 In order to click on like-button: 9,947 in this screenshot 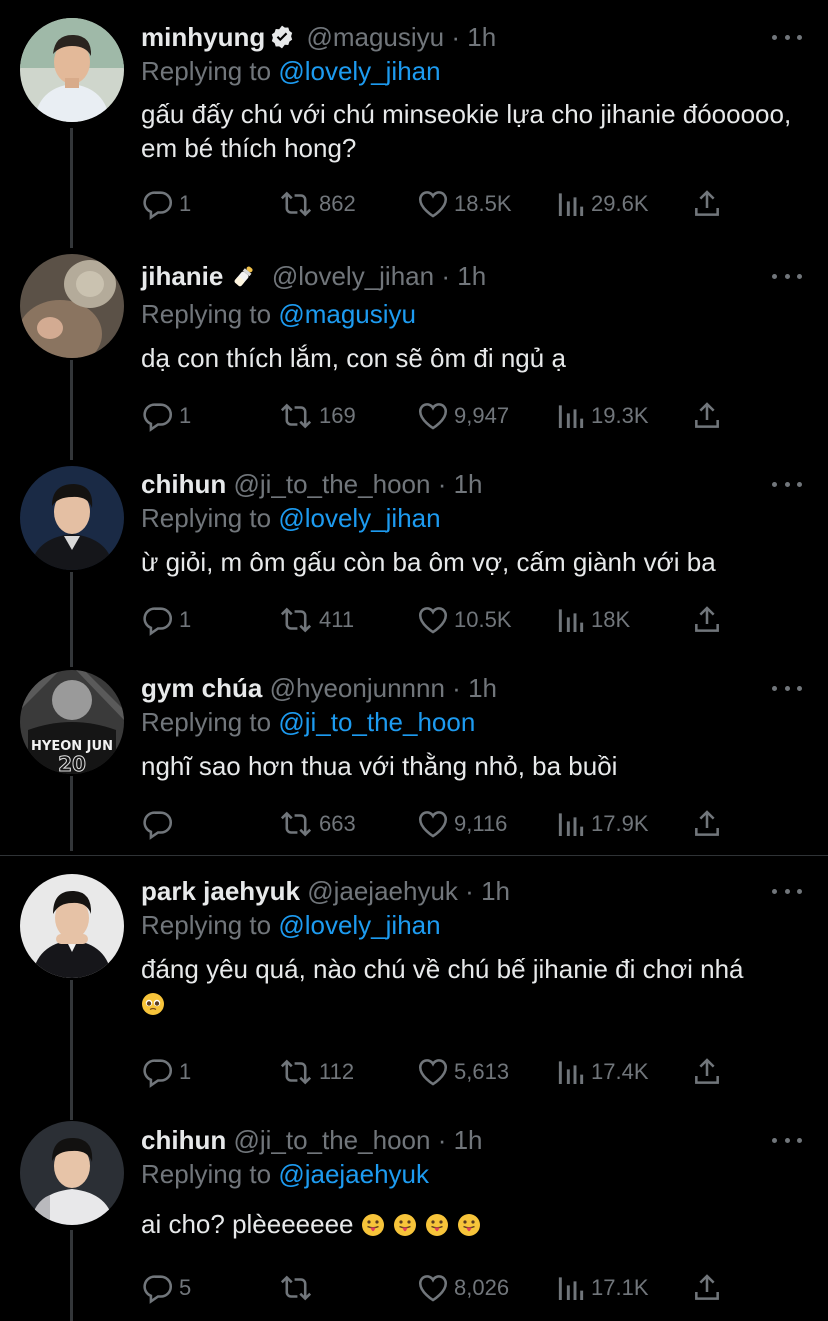, I will do `click(462, 416)`.